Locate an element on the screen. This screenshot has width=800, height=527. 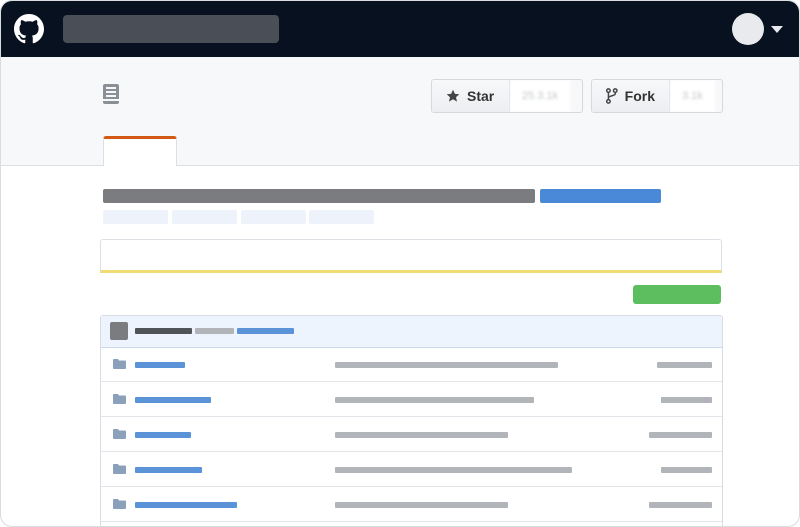
commit-sha-link is located at coordinates (265, 331).